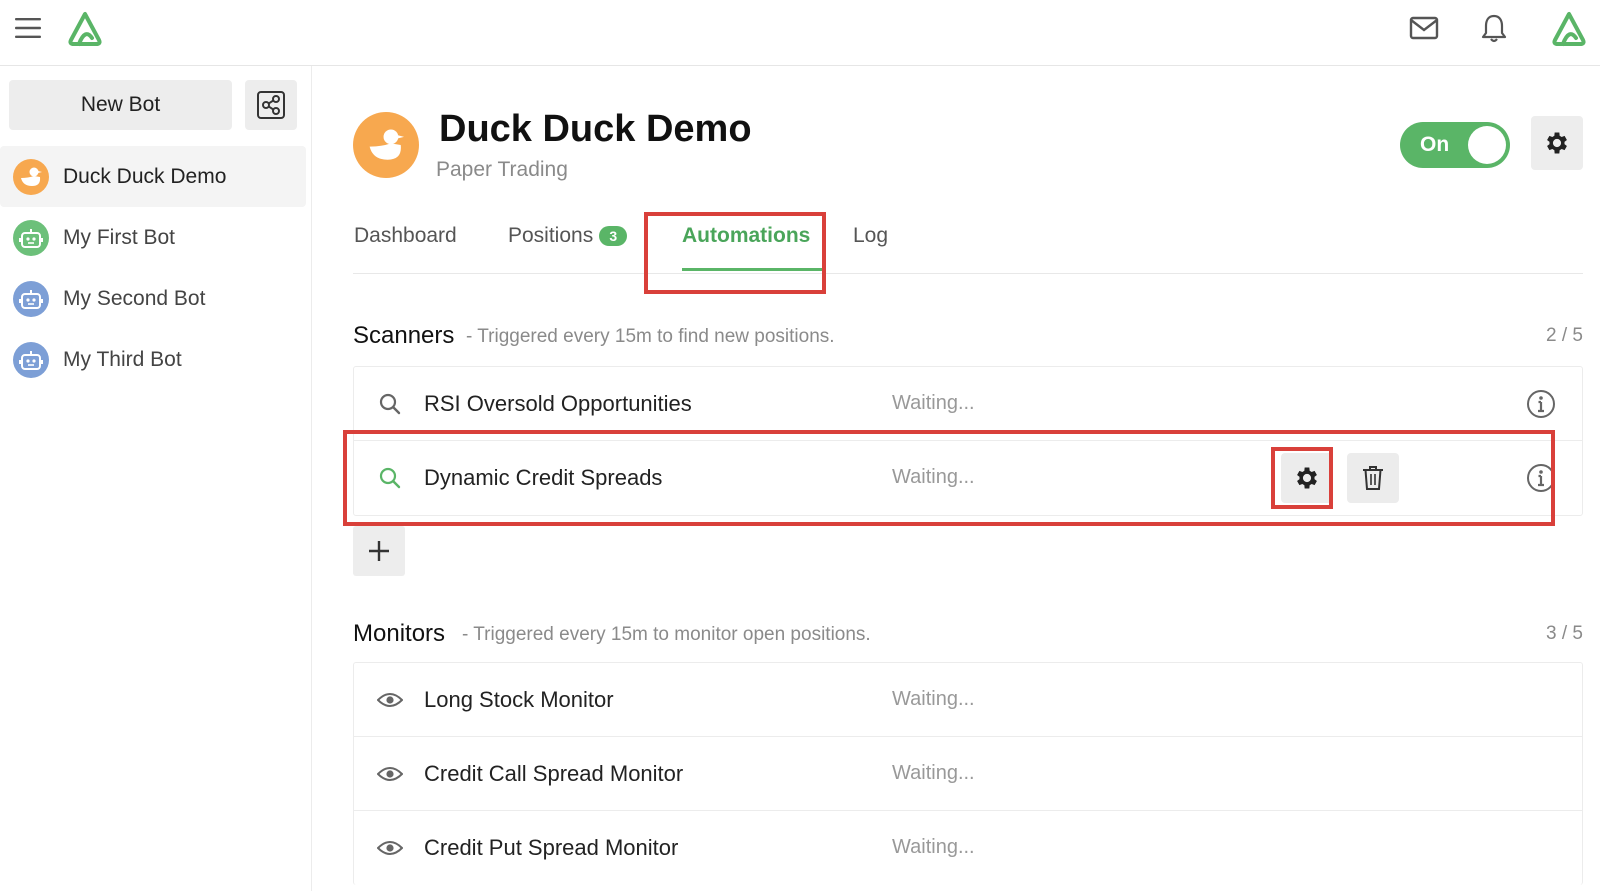  I want to click on trash-icon, so click(1373, 478).